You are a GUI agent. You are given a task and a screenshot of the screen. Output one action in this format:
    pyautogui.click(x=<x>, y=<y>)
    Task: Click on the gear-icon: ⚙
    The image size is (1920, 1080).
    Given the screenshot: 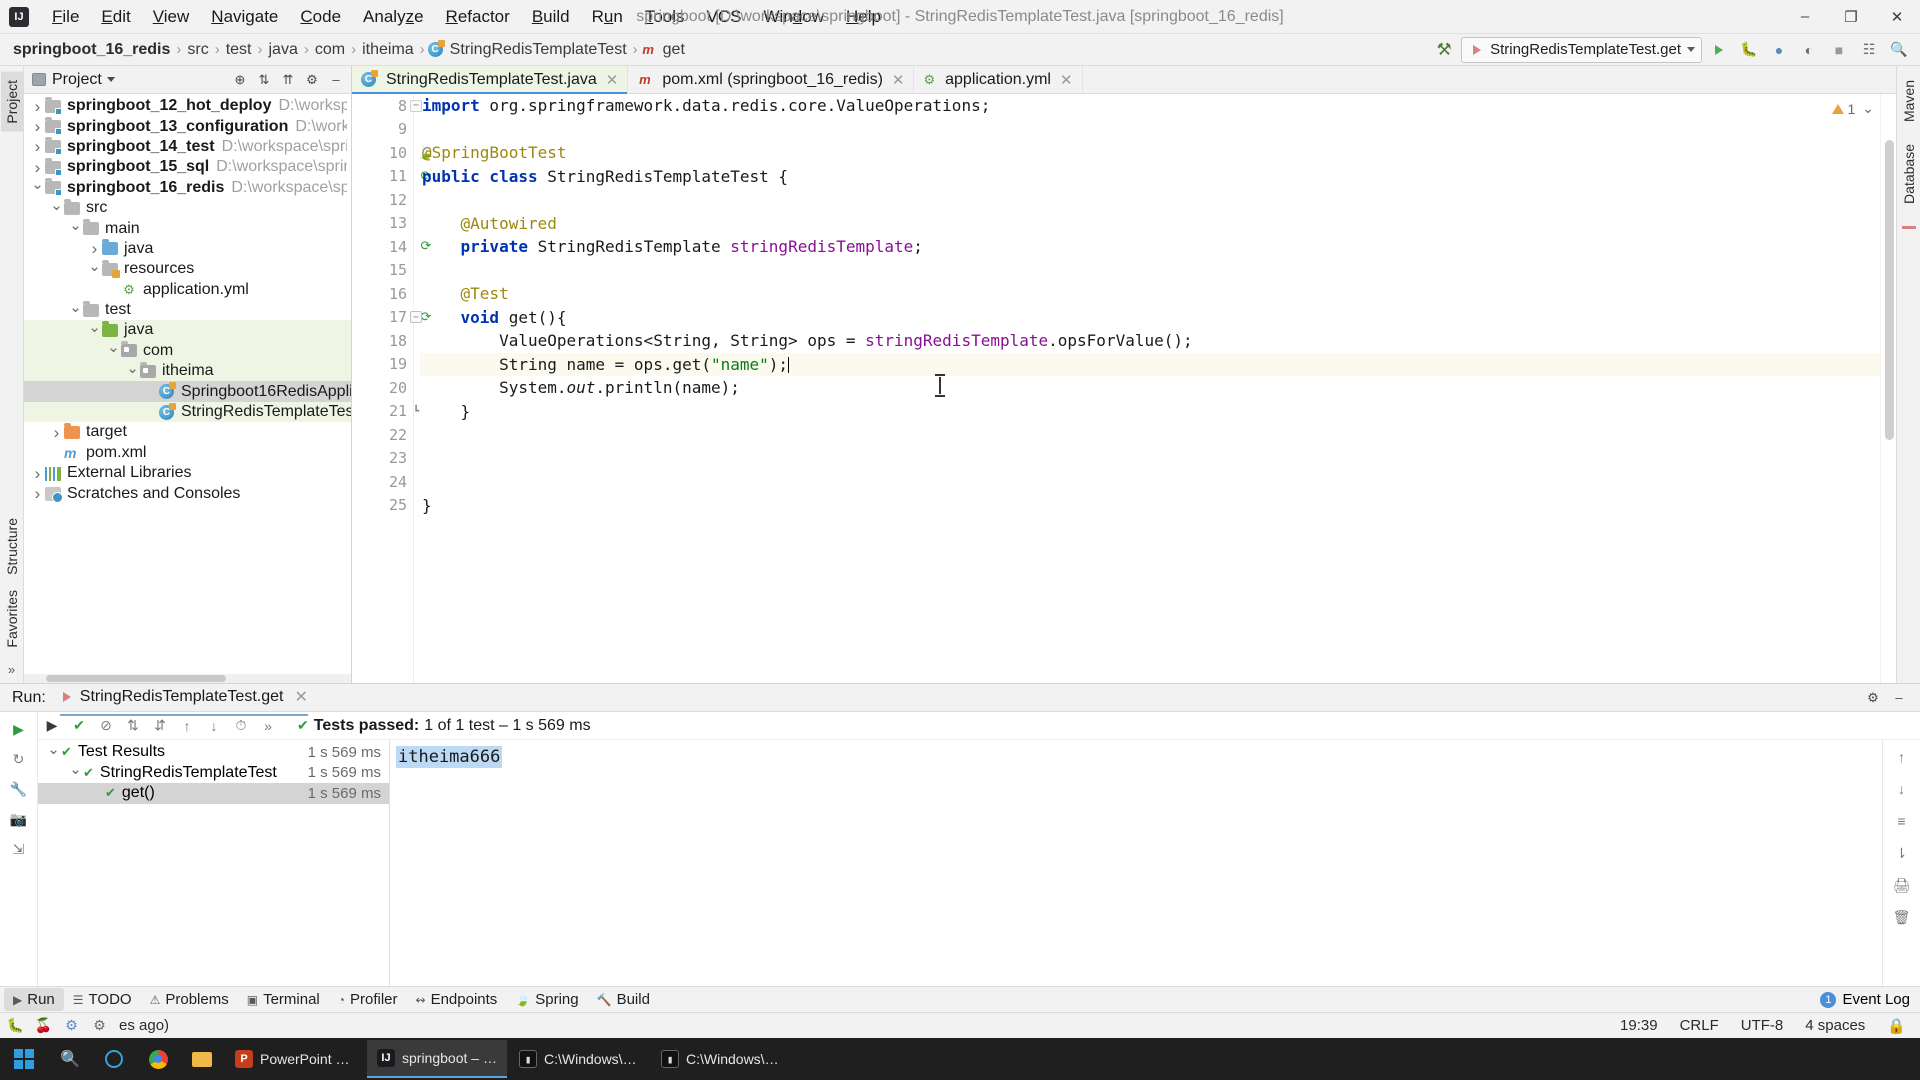 What is the action you would take?
    pyautogui.click(x=1873, y=698)
    